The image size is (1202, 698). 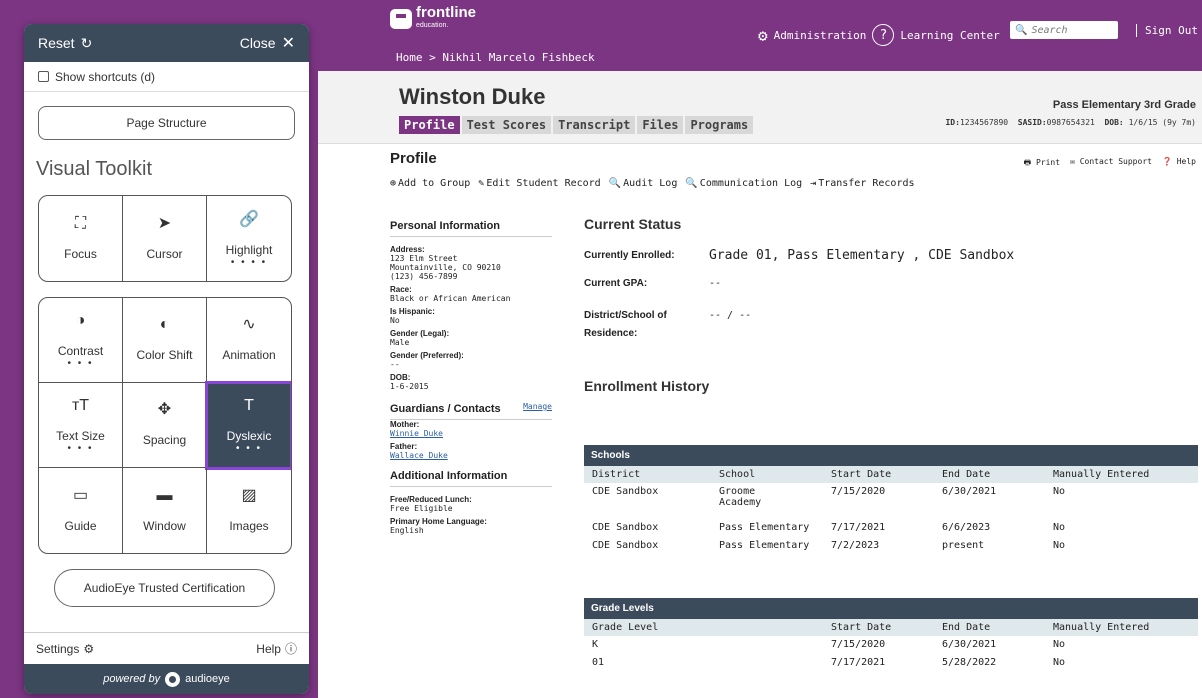 What do you see at coordinates (429, 125) in the screenshot?
I see `tab-profile: Profile` at bounding box center [429, 125].